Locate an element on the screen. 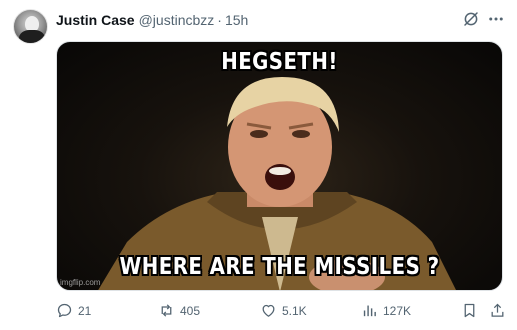 The width and height of the screenshot is (517, 330). share-button is located at coordinates (497, 310).